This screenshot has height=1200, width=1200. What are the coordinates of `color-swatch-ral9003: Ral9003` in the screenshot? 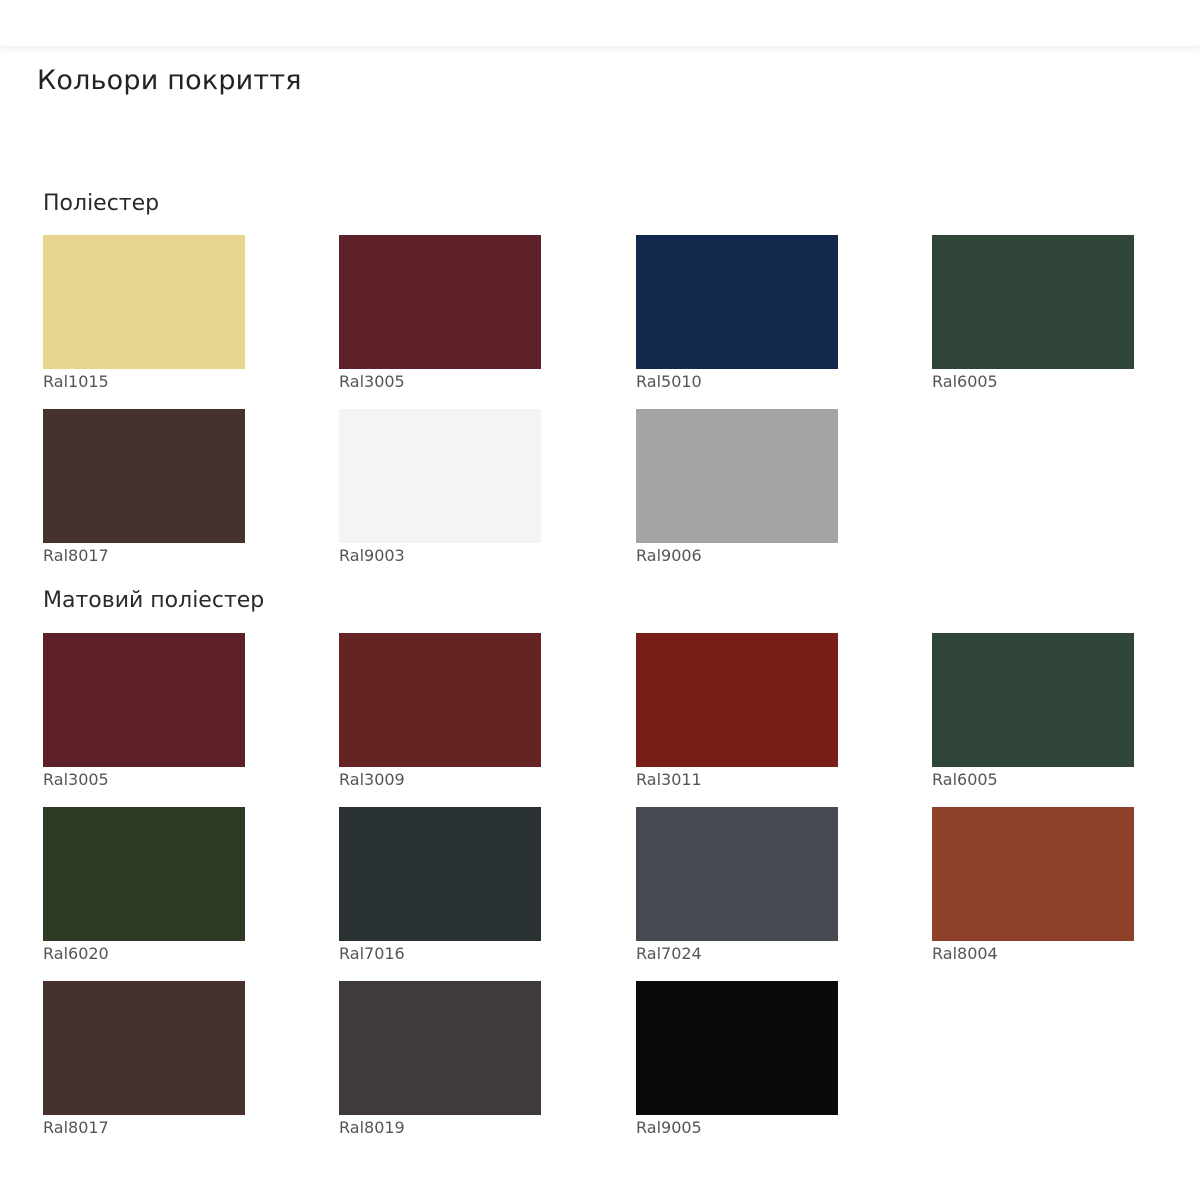 It's located at (440, 490).